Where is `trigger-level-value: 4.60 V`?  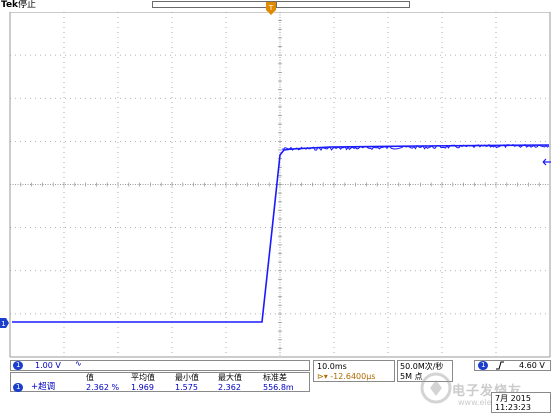 trigger-level-value: 4.60 V is located at coordinates (532, 365).